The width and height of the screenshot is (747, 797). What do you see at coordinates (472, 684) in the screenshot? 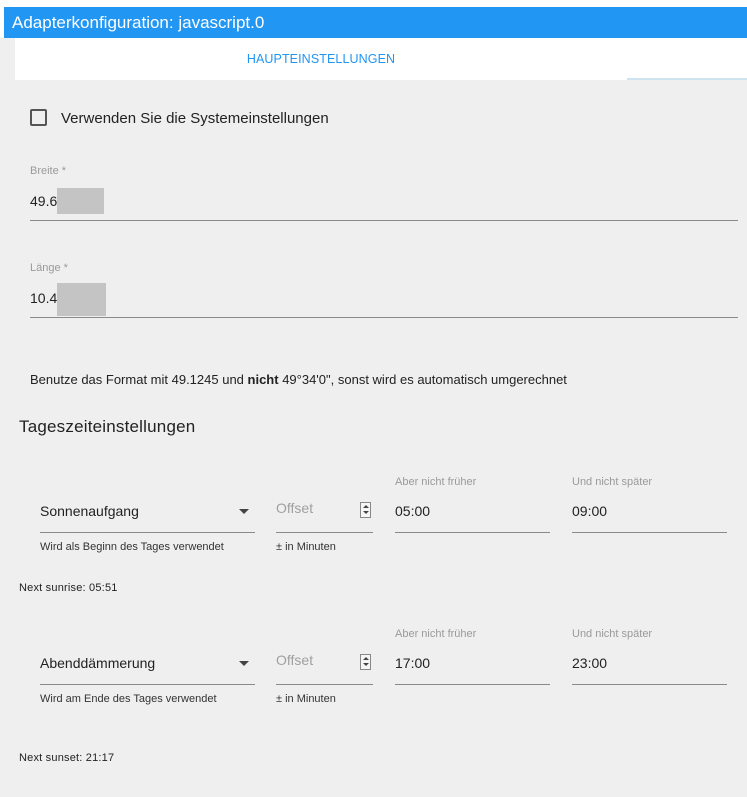
I see `sunset-not-earlier-underline` at bounding box center [472, 684].